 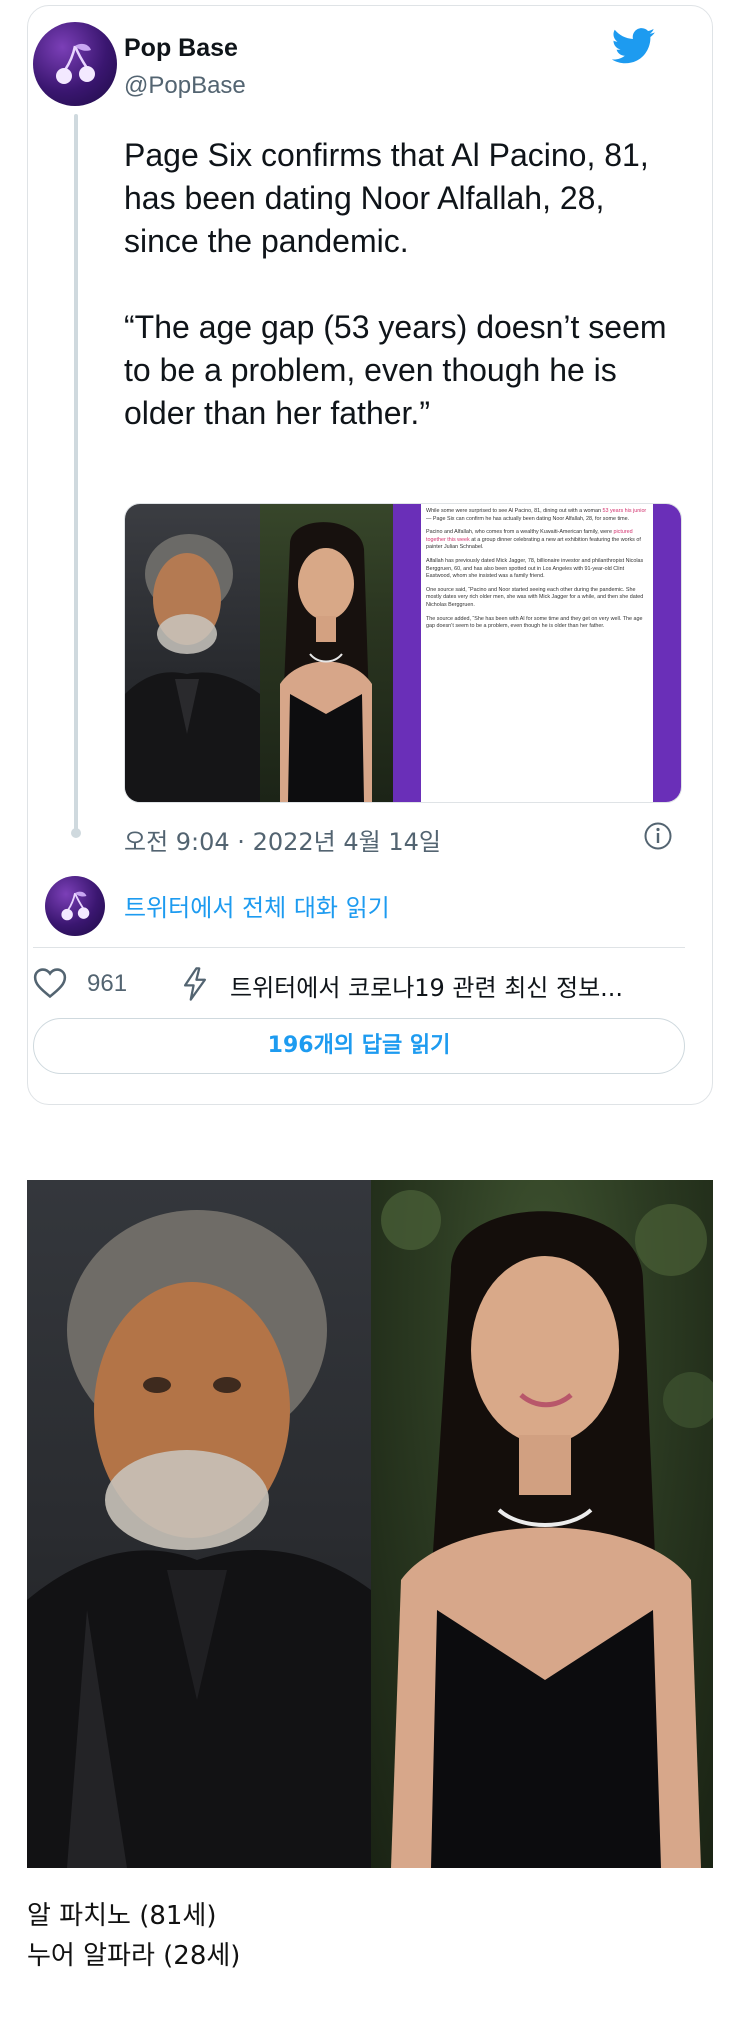 I want to click on tweet-timestamp: 오전 9:04 · 2022년 4월 14일, so click(x=282, y=839).